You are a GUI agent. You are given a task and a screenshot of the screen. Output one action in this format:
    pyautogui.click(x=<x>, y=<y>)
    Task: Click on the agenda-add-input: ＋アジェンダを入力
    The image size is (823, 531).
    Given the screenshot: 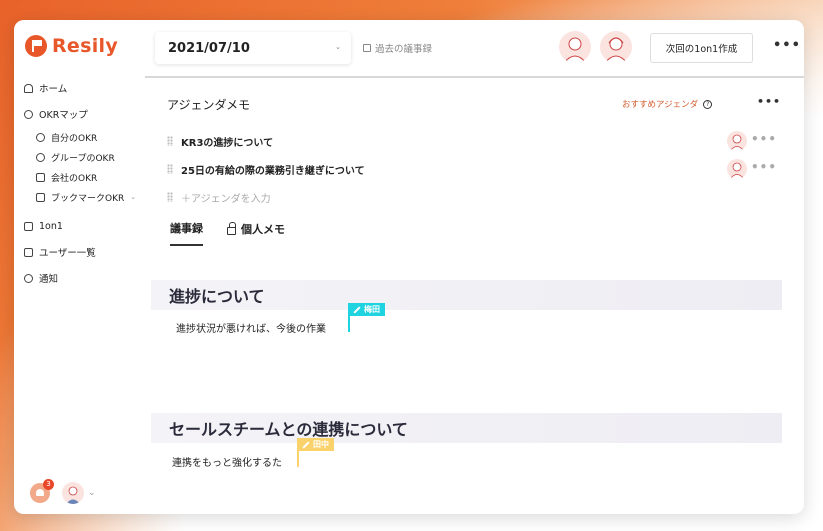 What is the action you would take?
    pyautogui.click(x=226, y=197)
    